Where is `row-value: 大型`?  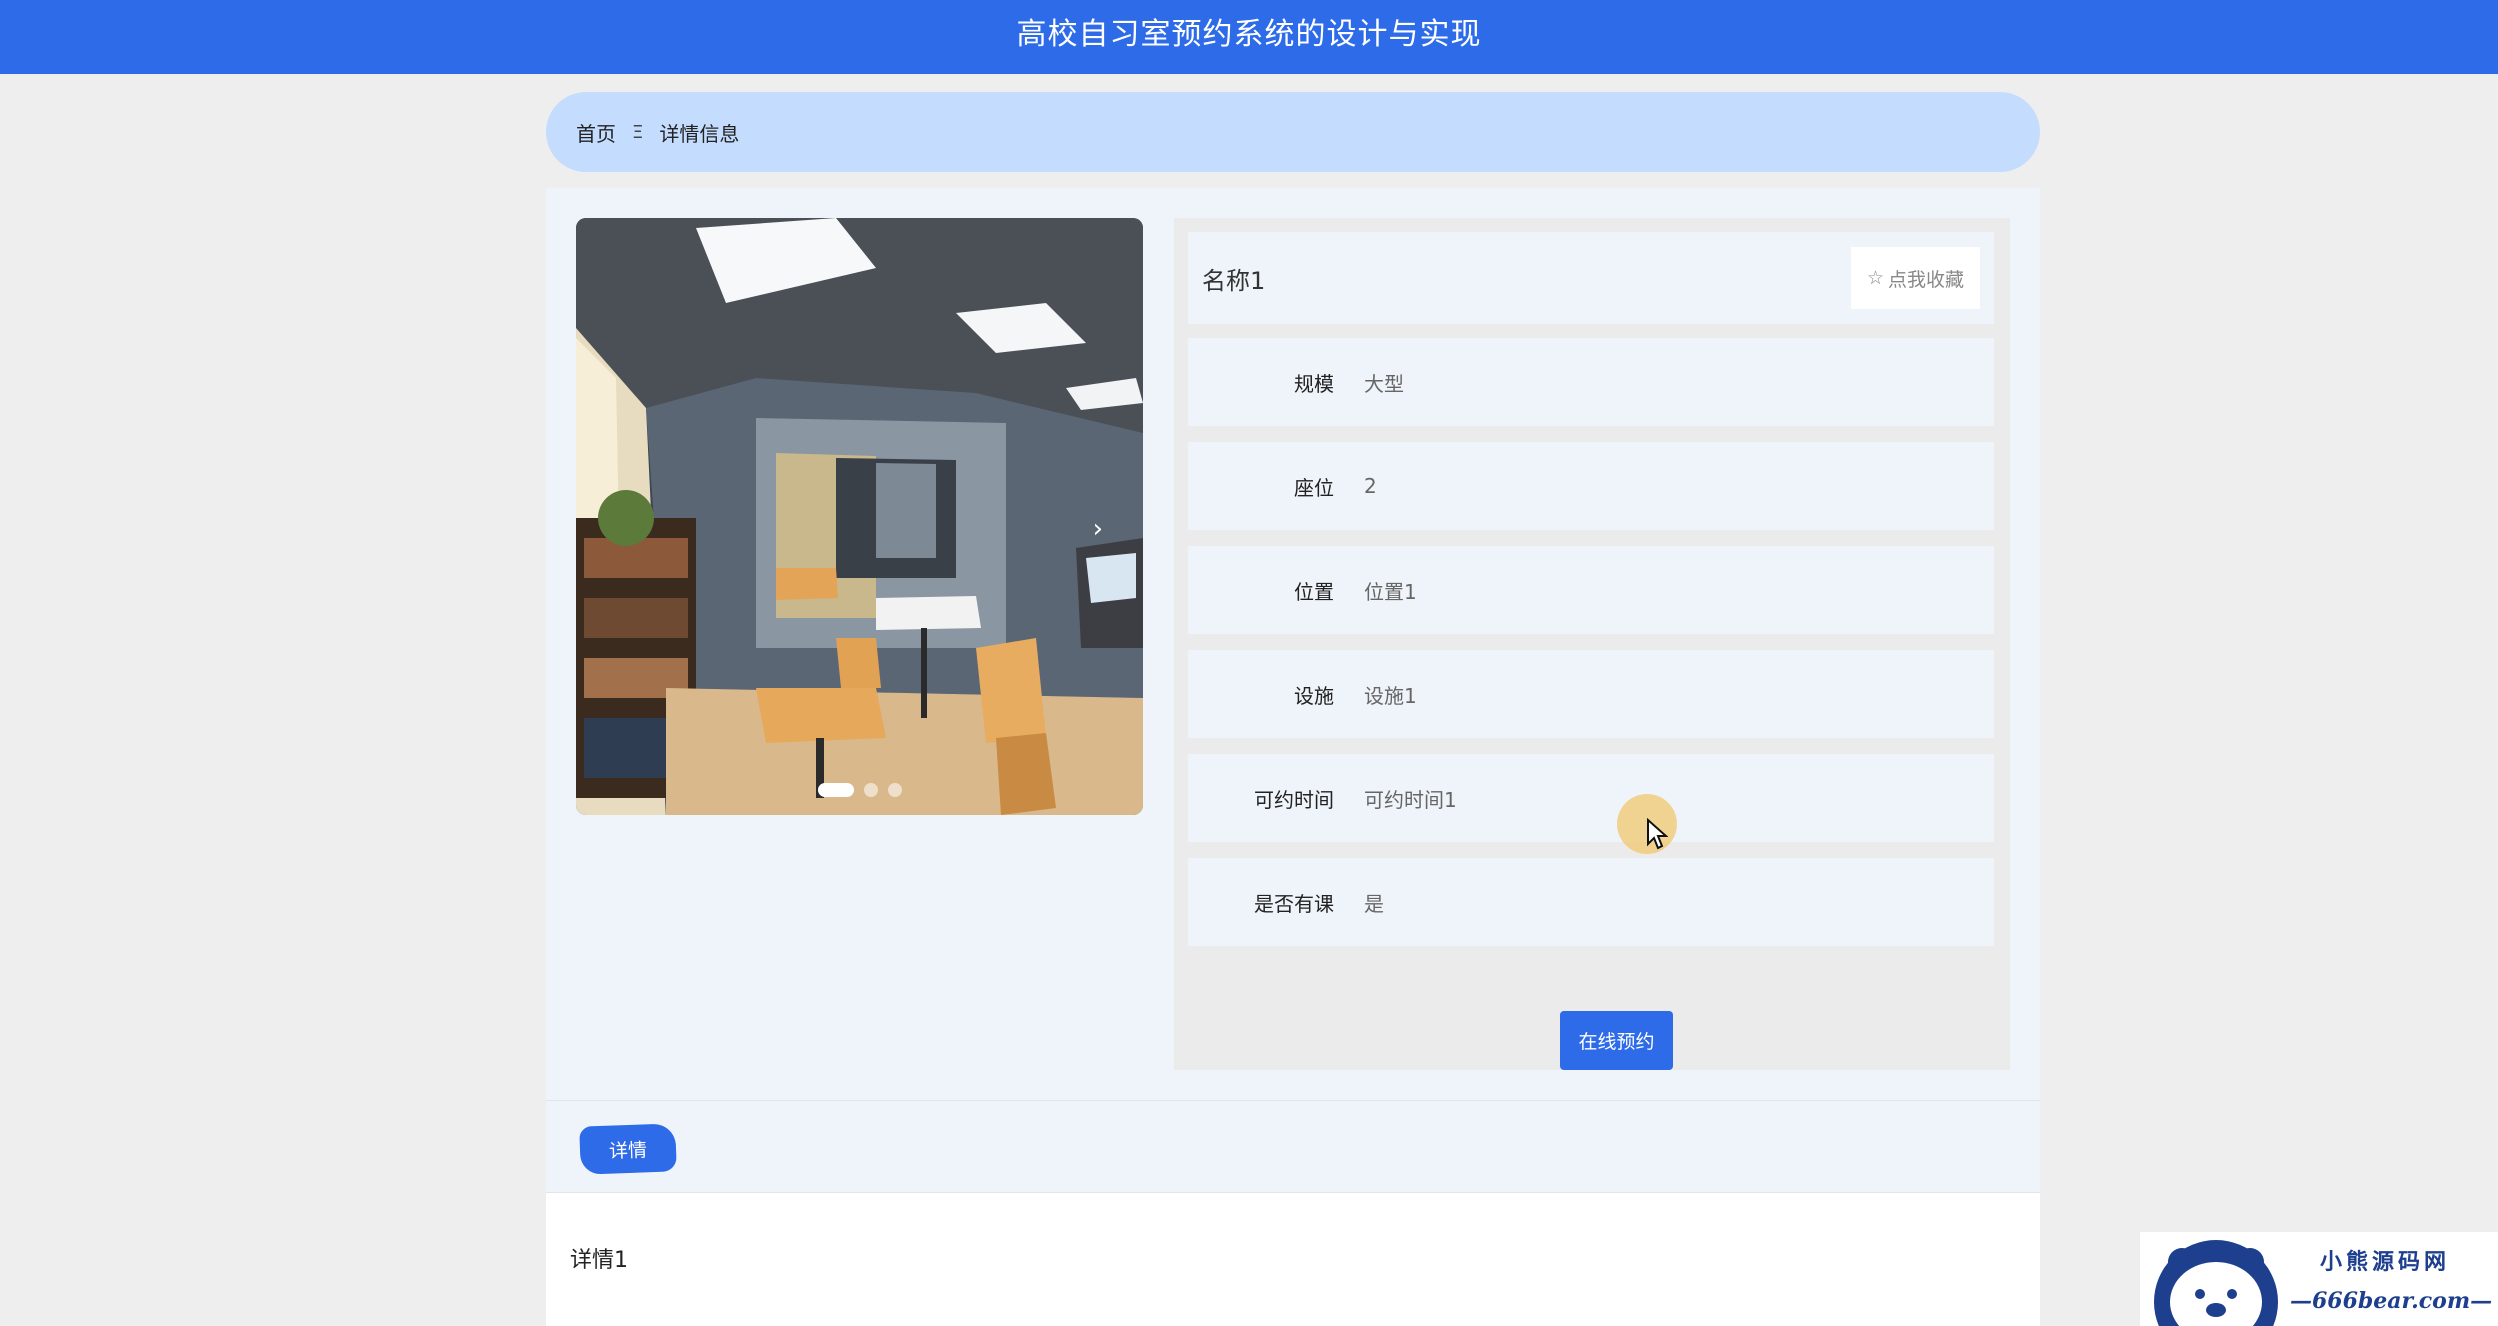 row-value: 大型 is located at coordinates (1384, 383).